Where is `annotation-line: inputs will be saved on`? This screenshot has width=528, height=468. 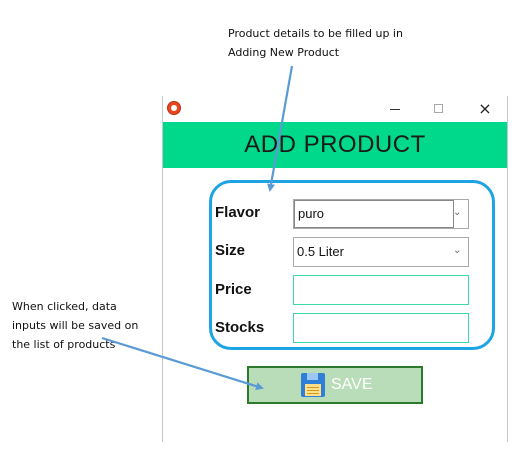
annotation-line: inputs will be saved on is located at coordinates (75, 325).